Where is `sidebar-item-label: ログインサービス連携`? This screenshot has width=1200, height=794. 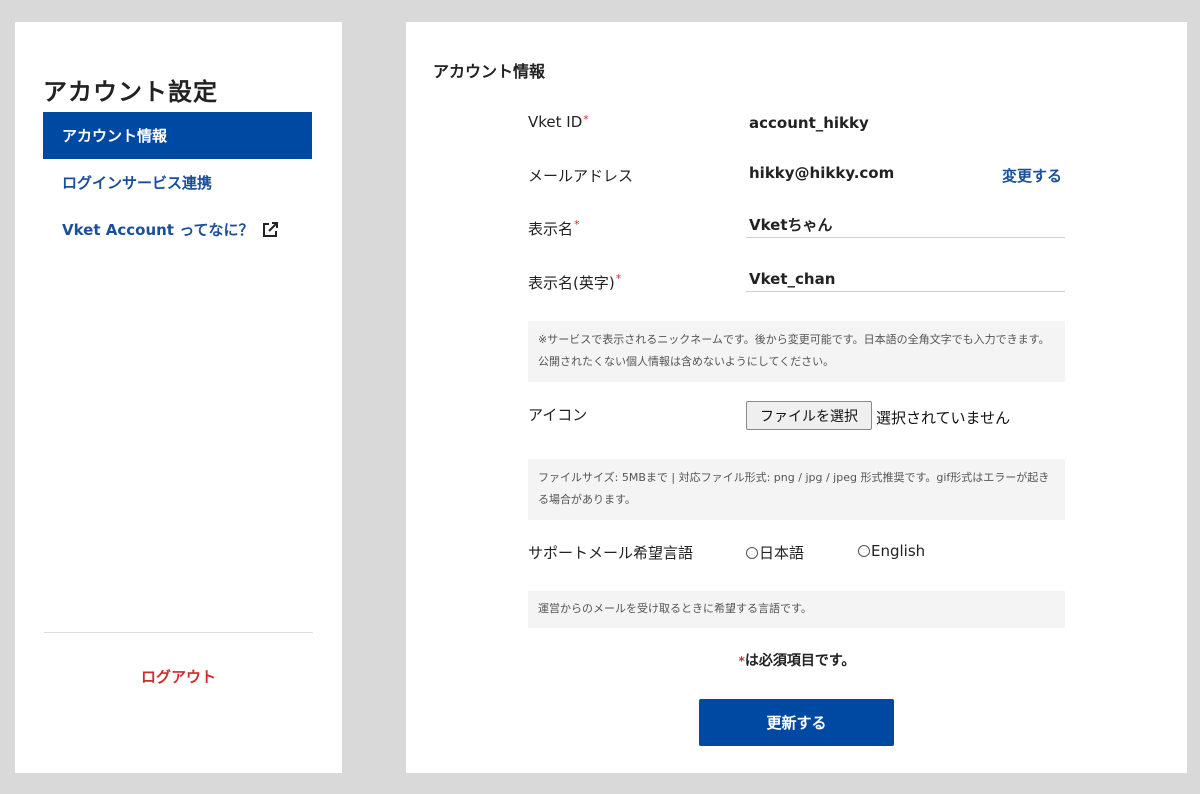
sidebar-item-label: ログインサービス連携 is located at coordinates (137, 183).